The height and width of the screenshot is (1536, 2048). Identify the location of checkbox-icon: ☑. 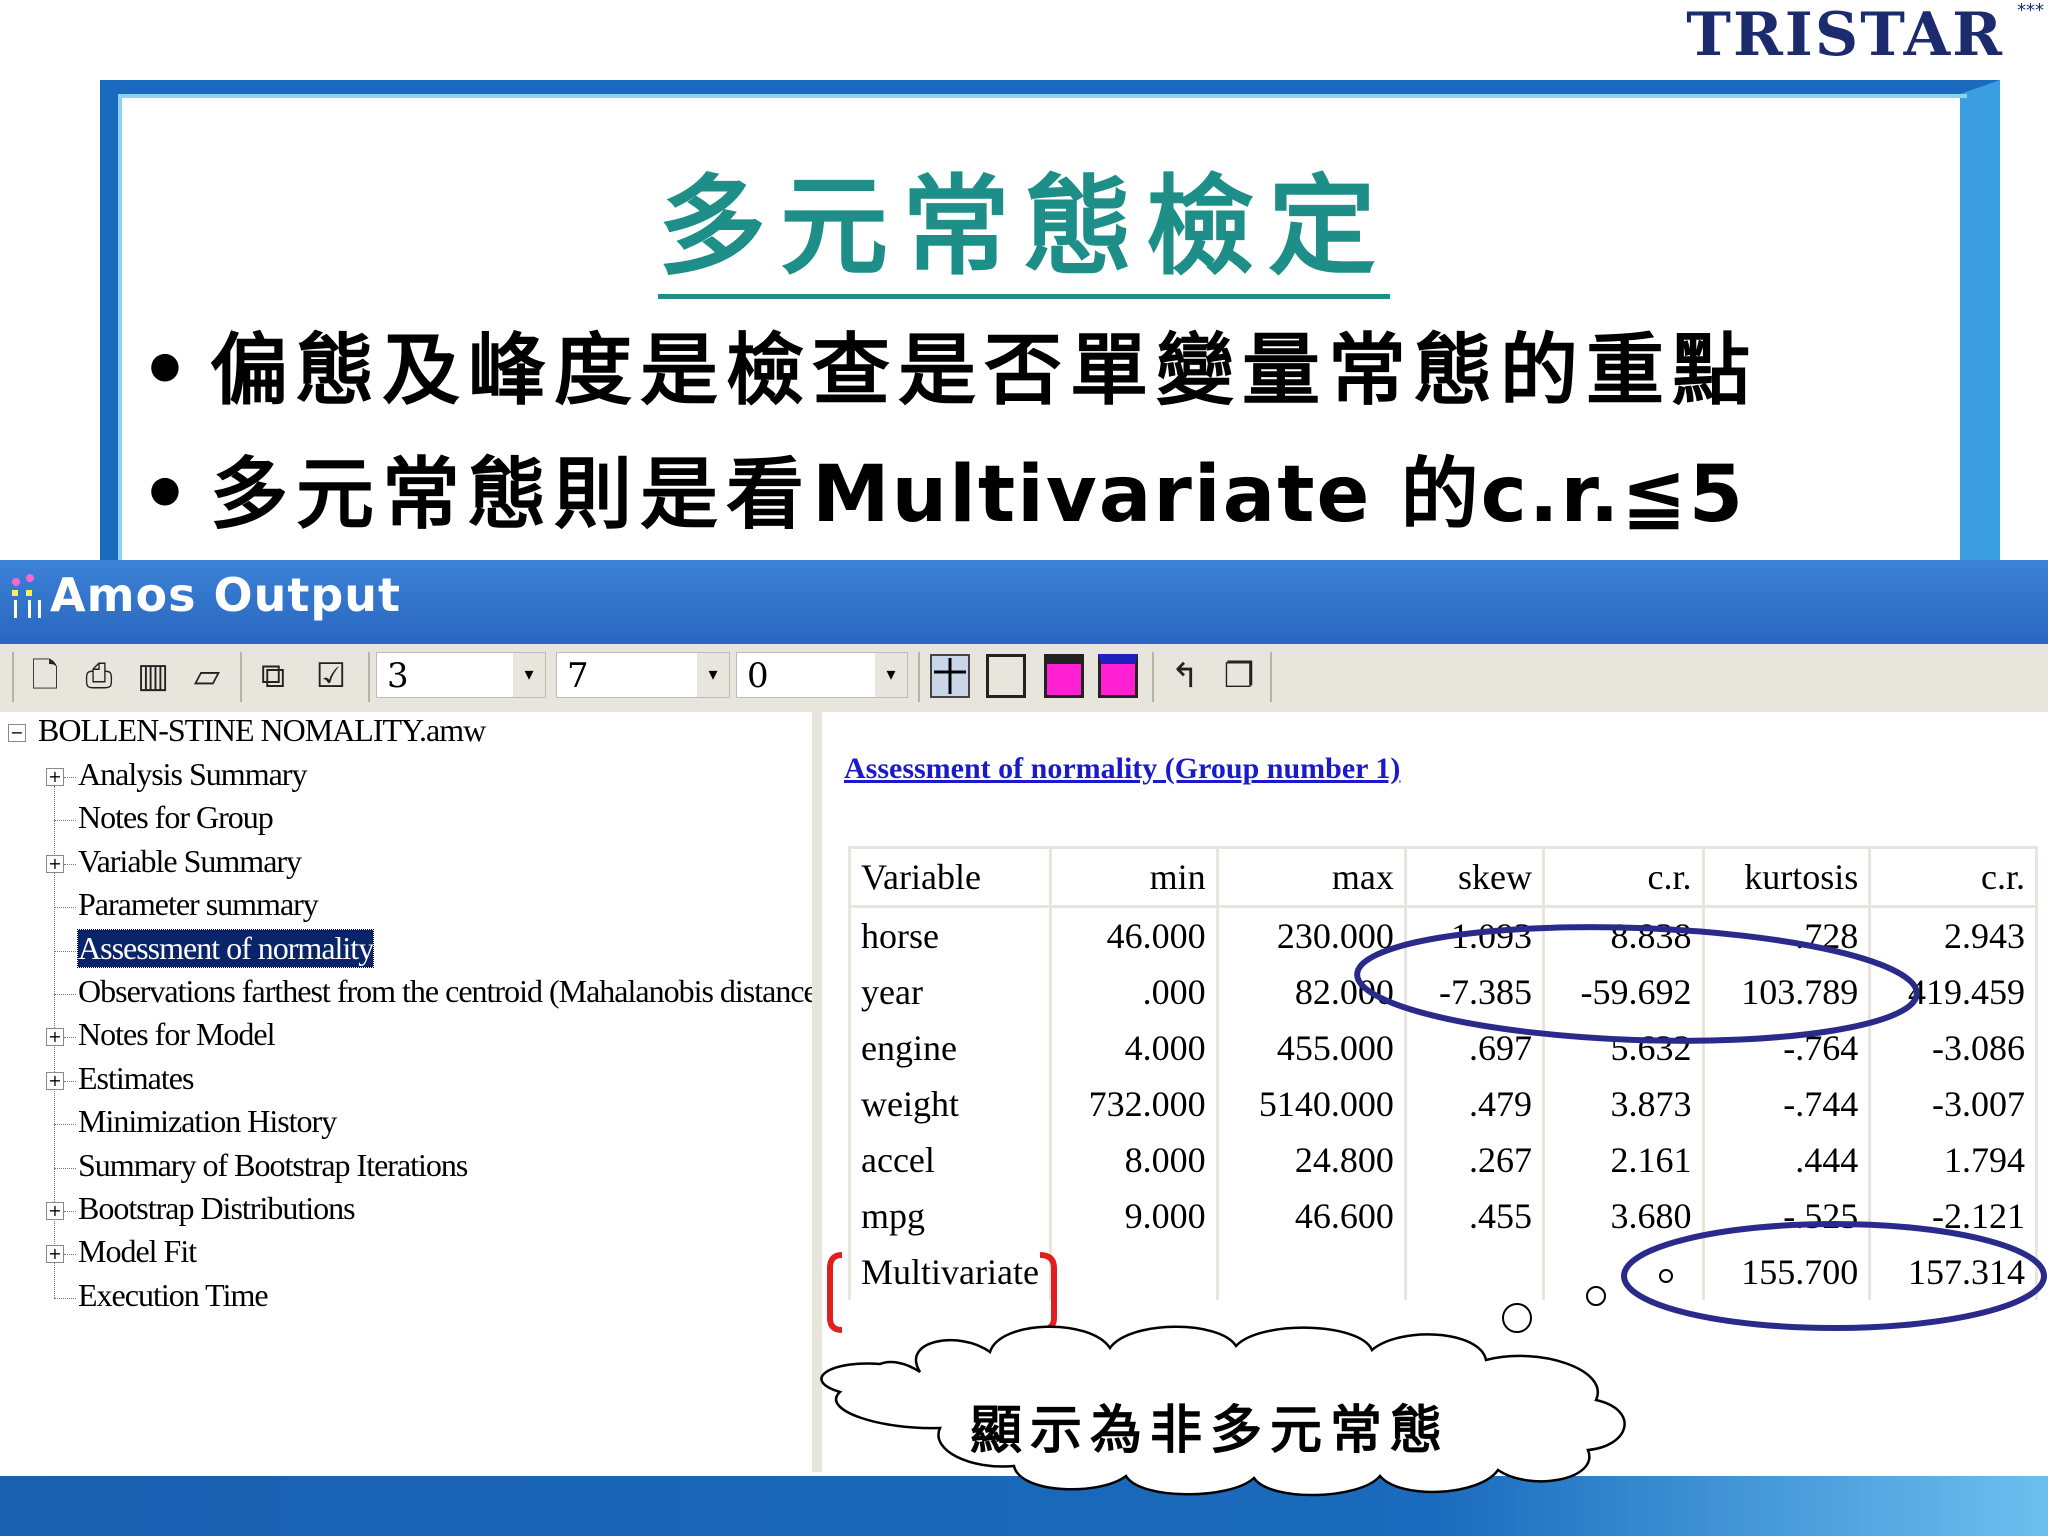
(331, 676).